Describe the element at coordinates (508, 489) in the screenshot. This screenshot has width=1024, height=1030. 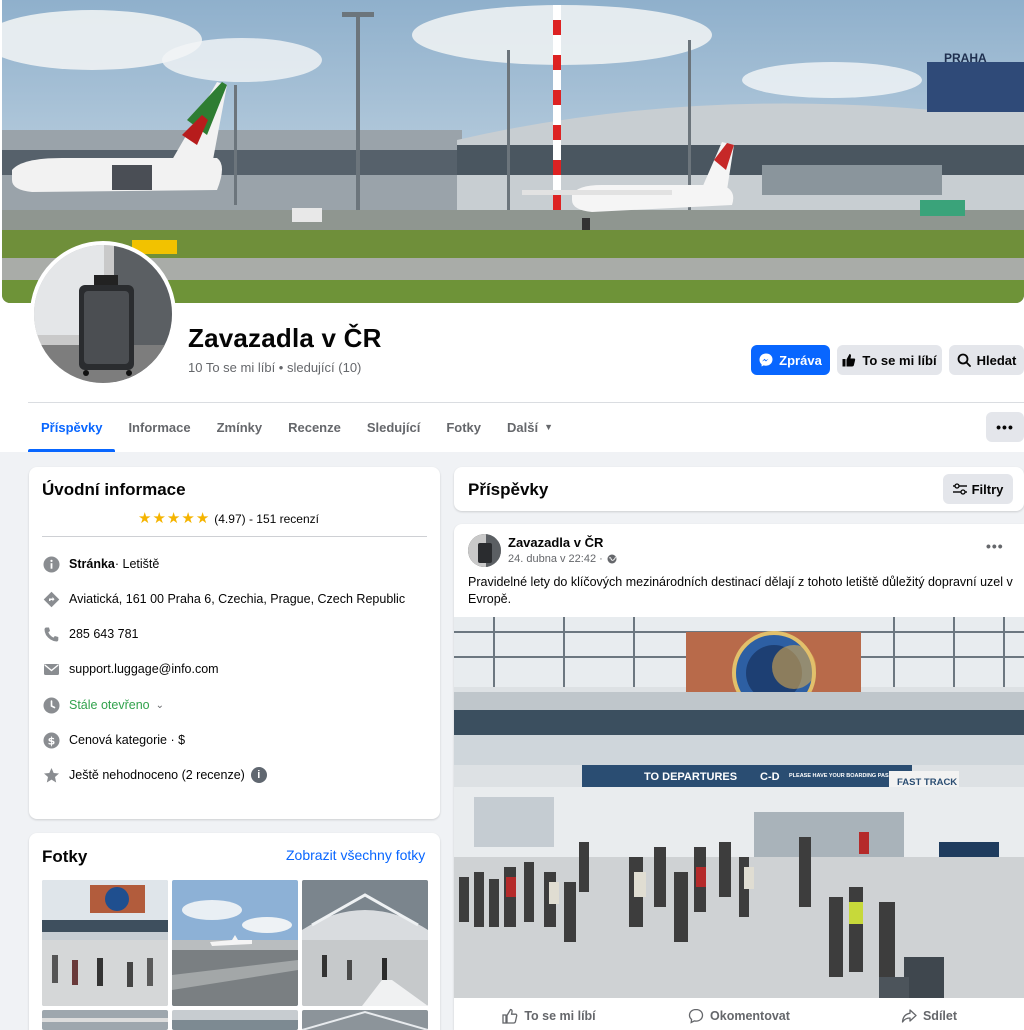
I see `posts-title: Příspěvky` at that location.